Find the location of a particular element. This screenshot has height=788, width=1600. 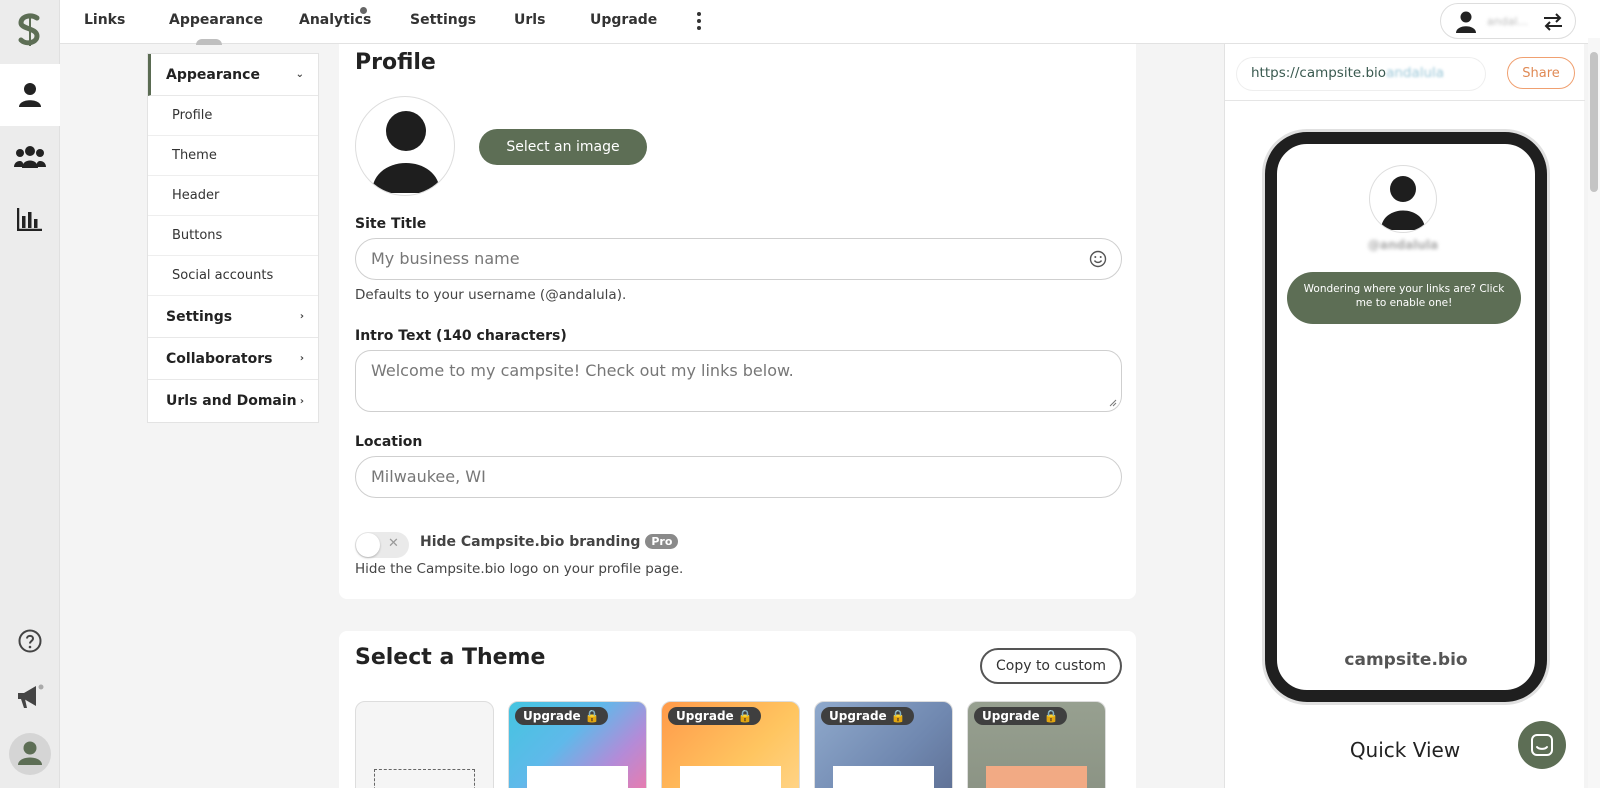

team-nav-icon is located at coordinates (30, 157).